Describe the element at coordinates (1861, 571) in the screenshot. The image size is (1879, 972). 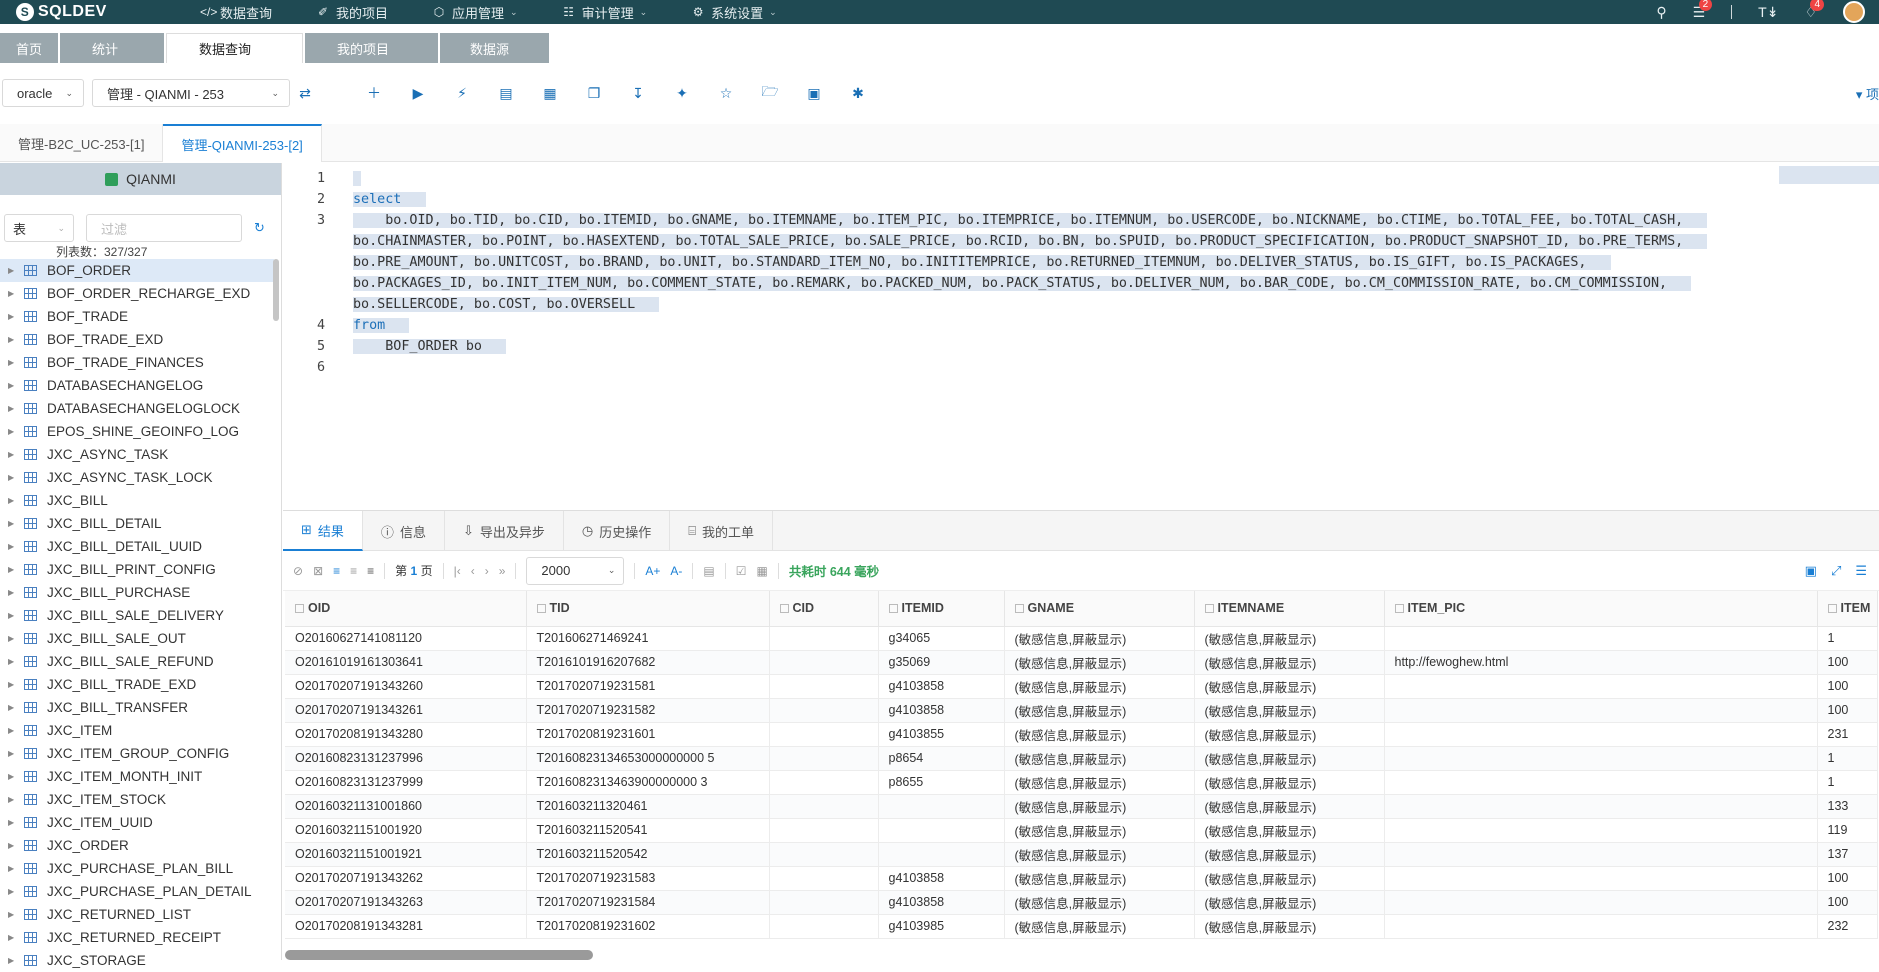
I see `list-view-icon: ☰` at that location.